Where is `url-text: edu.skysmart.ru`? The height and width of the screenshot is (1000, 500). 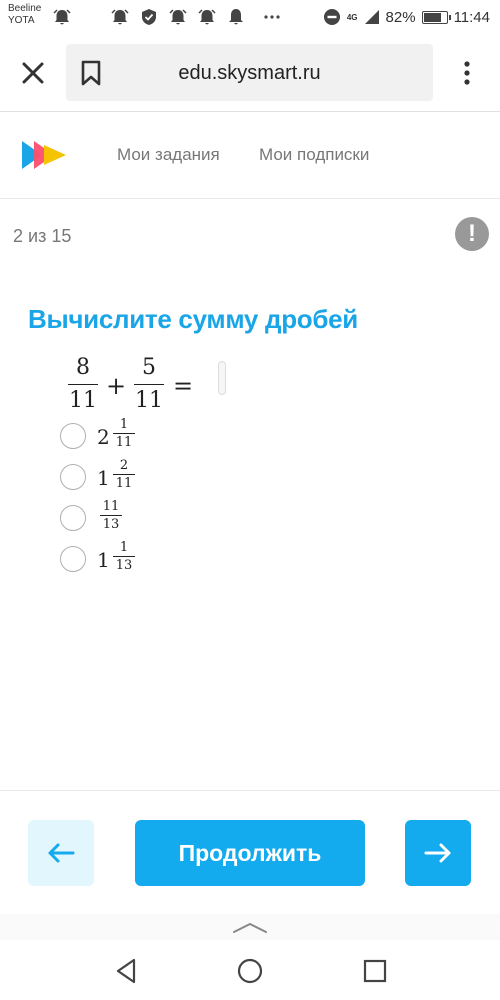
url-text: edu.skysmart.ru is located at coordinates (249, 73).